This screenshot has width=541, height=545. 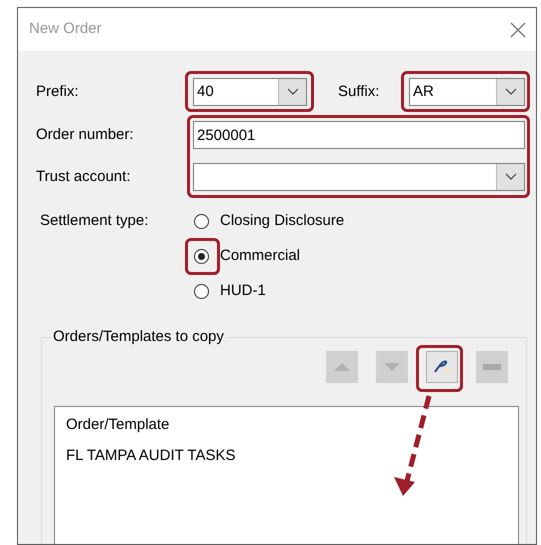 I want to click on close-icon, so click(x=518, y=30).